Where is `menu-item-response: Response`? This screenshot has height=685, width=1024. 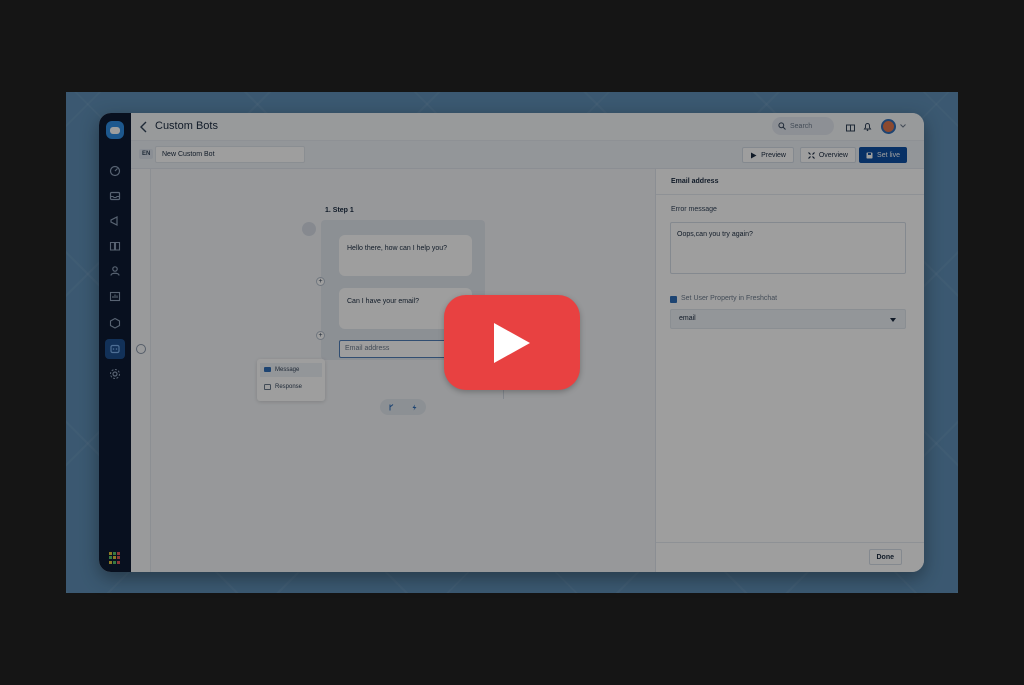 menu-item-response: Response is located at coordinates (291, 387).